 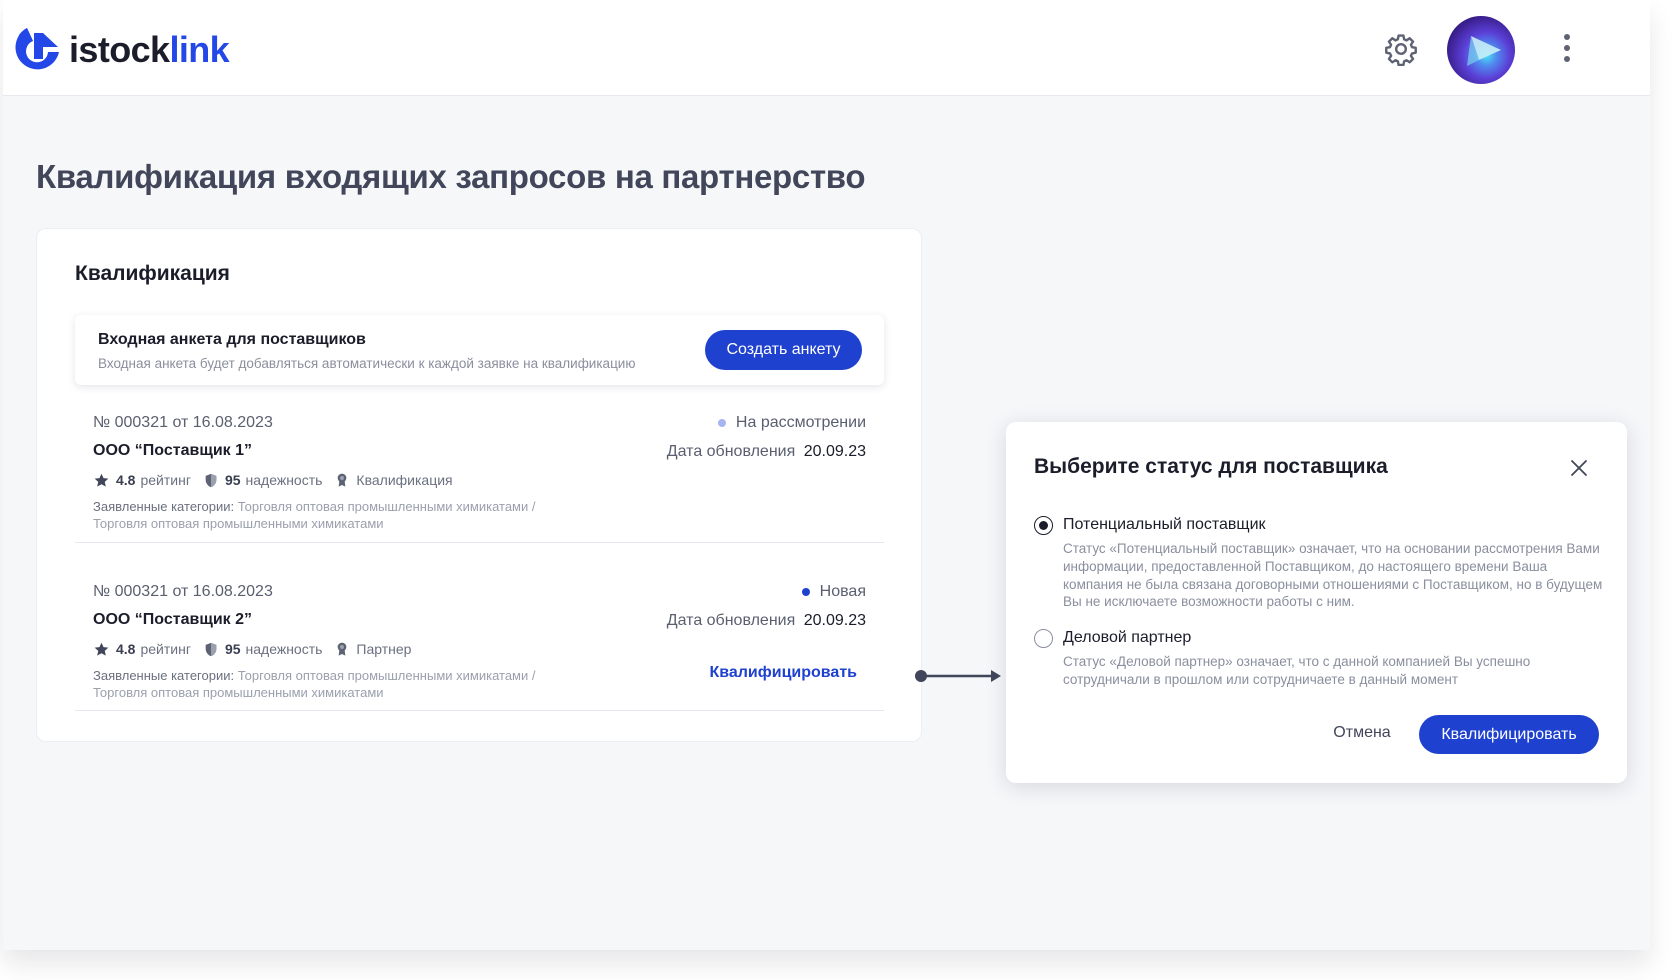 What do you see at coordinates (404, 480) in the screenshot?
I see `tag-label: Квалификация` at bounding box center [404, 480].